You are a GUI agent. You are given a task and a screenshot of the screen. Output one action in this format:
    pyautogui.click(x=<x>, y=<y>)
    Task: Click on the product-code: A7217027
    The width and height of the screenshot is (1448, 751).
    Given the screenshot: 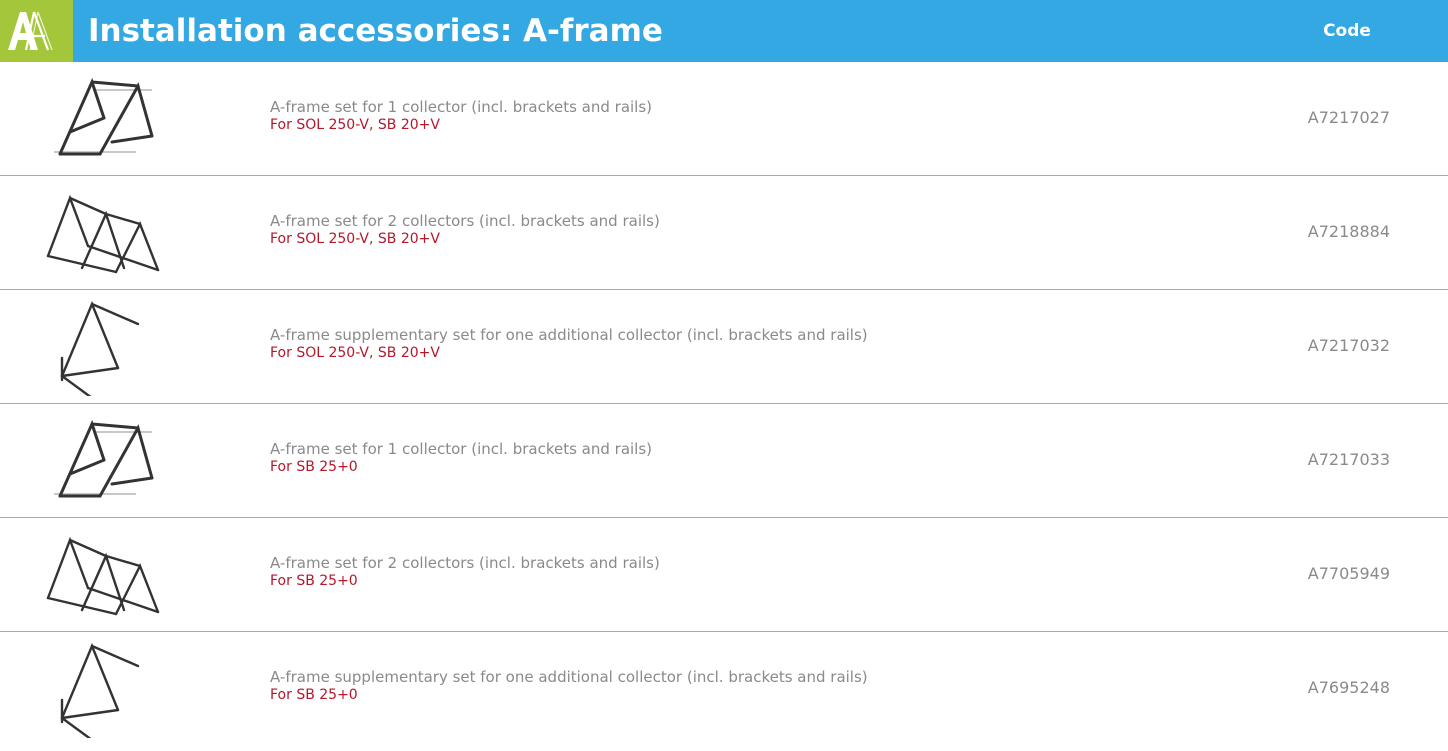 What is the action you would take?
    pyautogui.click(x=1348, y=117)
    